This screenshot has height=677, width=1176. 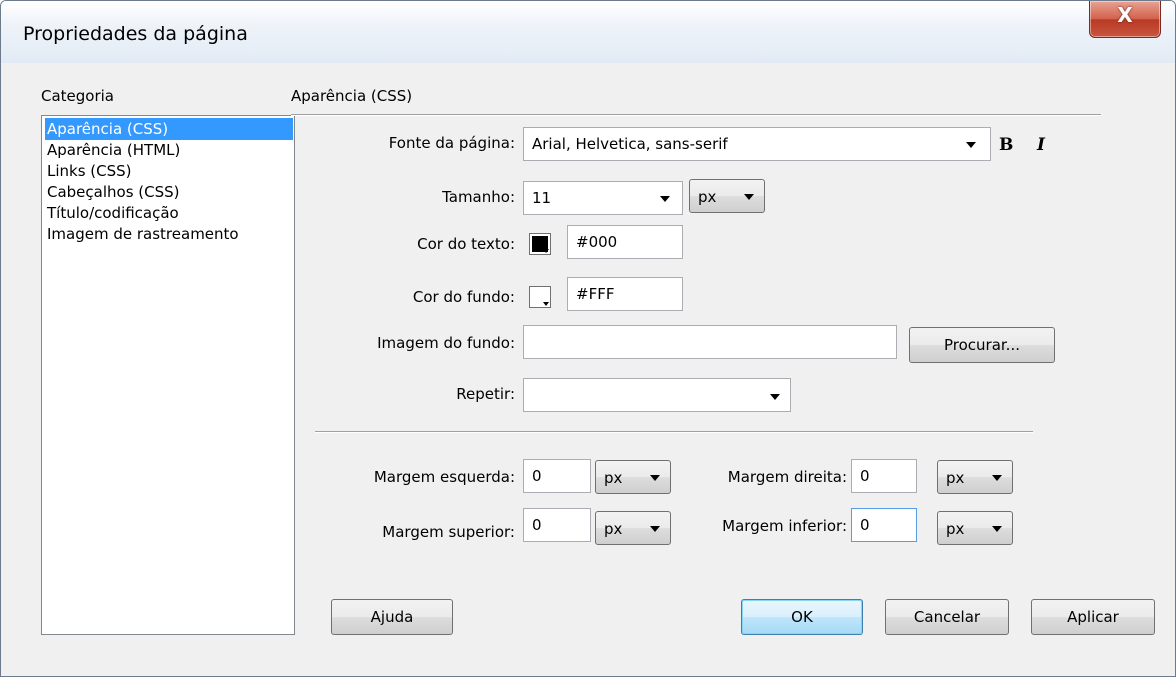 I want to click on bold-icon: B, so click(x=1006, y=145).